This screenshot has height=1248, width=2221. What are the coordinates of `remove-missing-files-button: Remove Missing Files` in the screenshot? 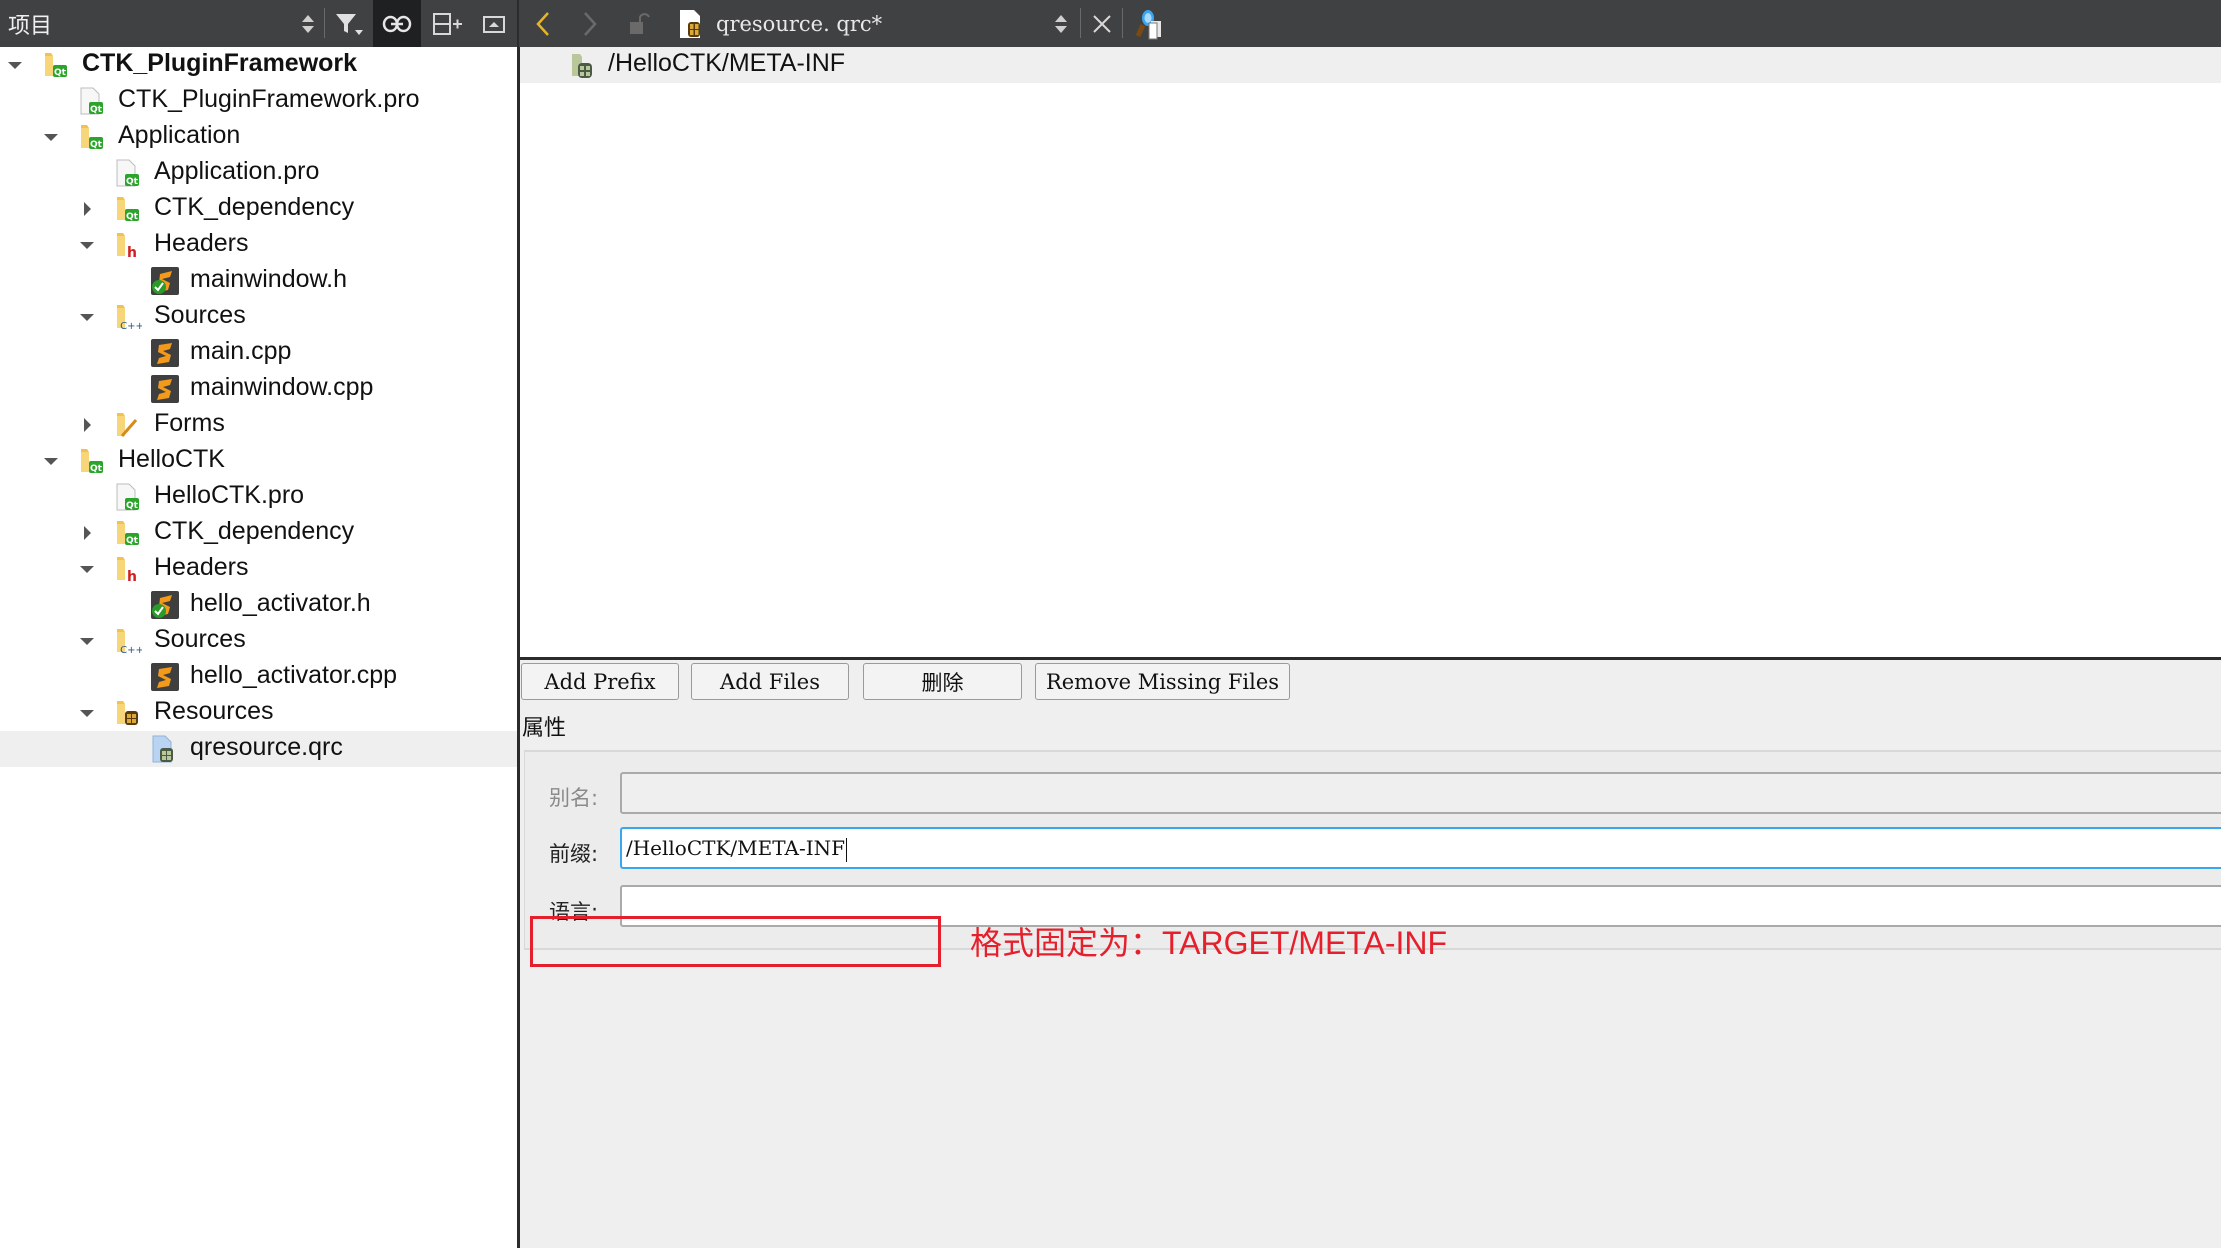 It's located at (1162, 681).